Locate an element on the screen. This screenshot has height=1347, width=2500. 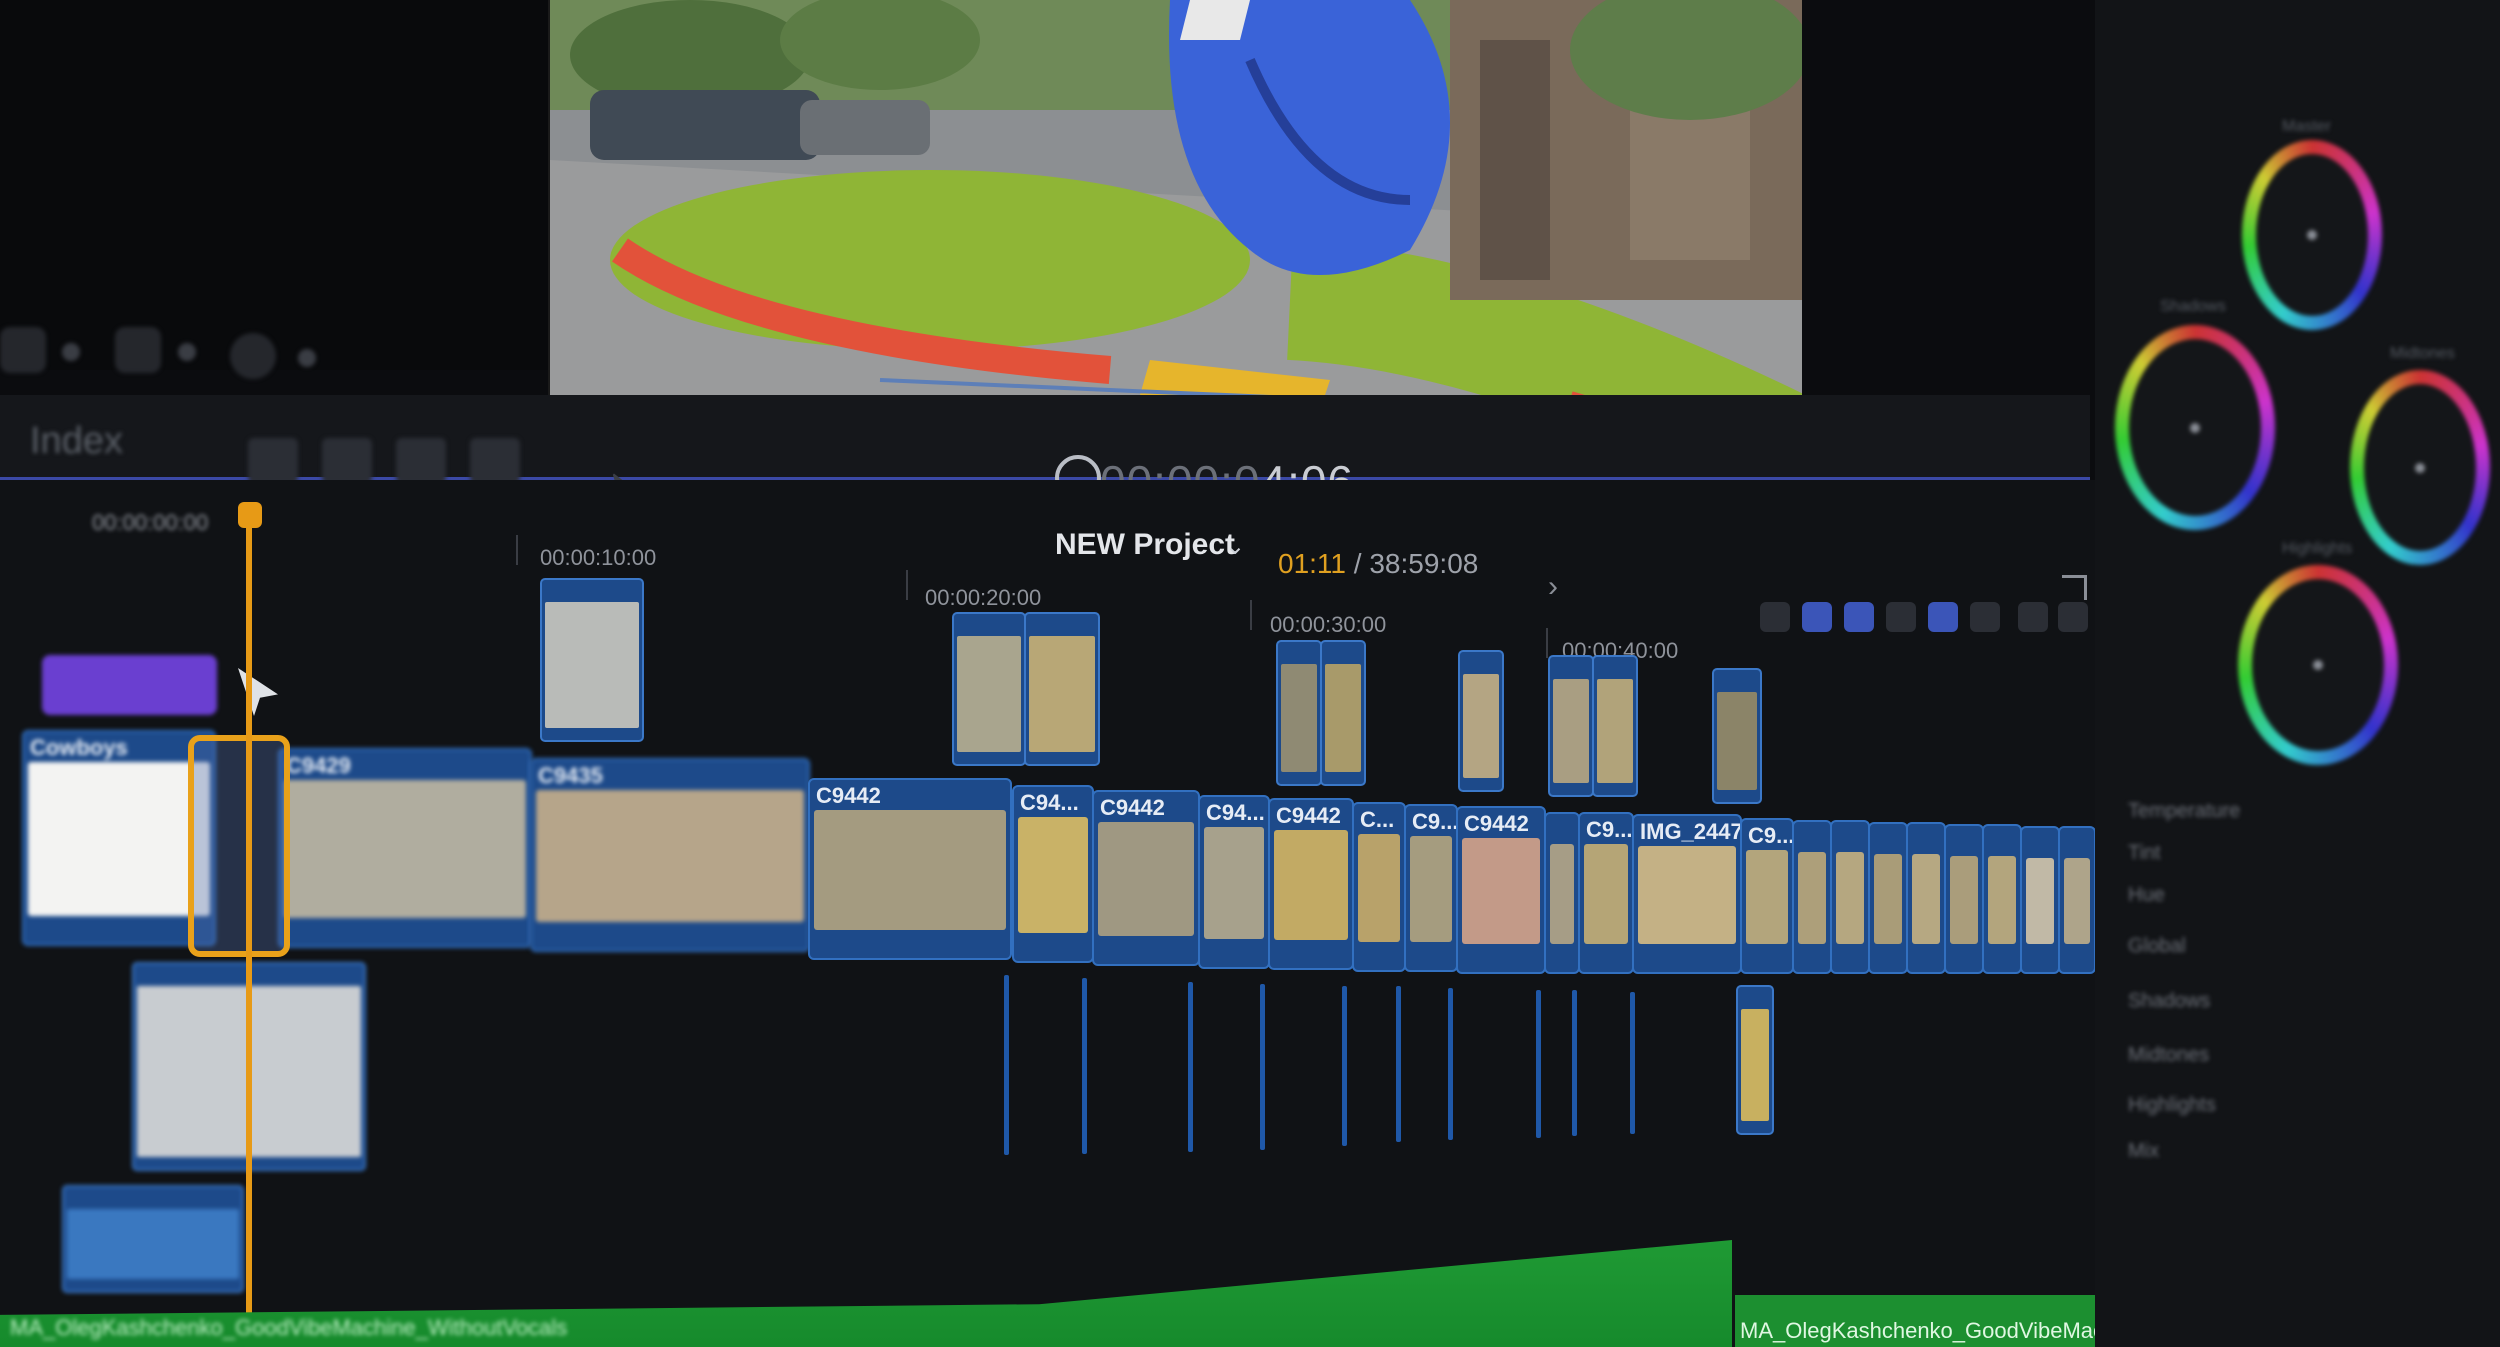
wheel-label: Shadows is located at coordinates (2193, 306).